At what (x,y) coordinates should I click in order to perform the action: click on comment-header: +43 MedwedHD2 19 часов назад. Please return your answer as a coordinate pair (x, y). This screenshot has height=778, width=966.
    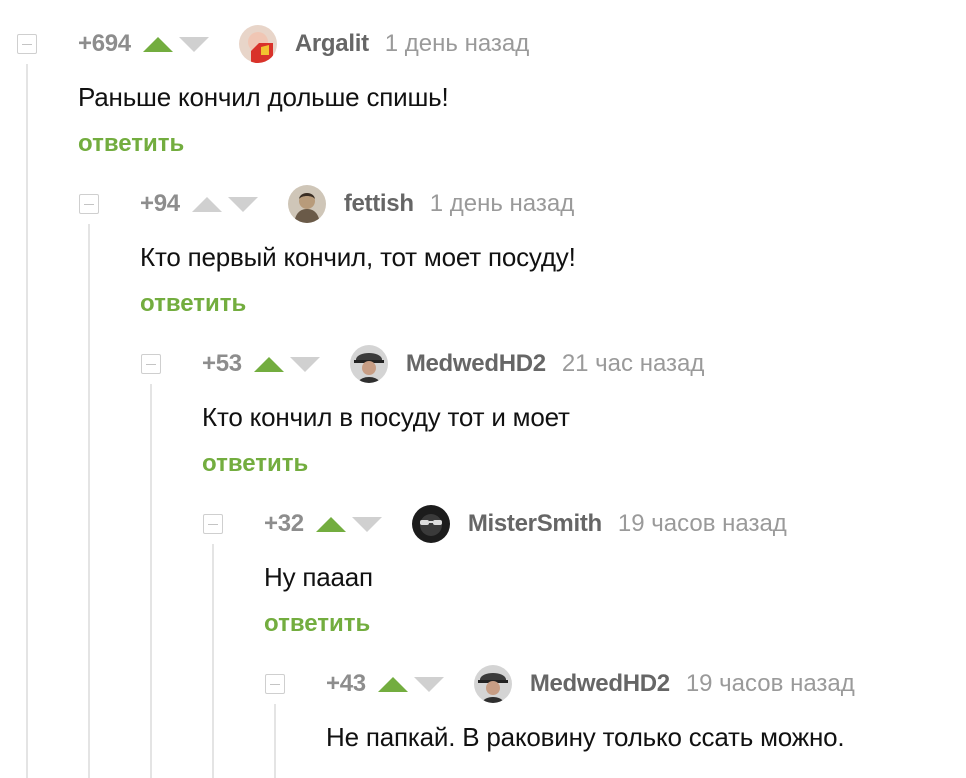
    Looking at the image, I should click on (590, 684).